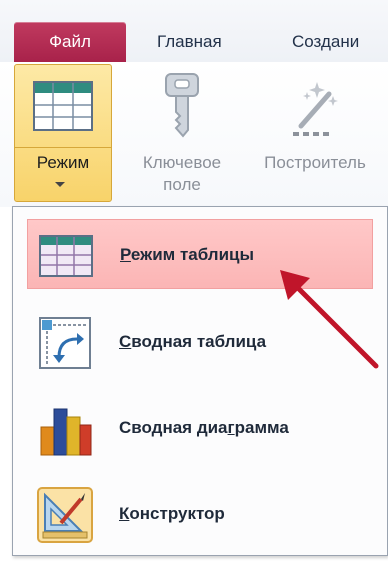 This screenshot has height=561, width=388. I want to click on primary-key-button: Ключевое поле, so click(182, 130).